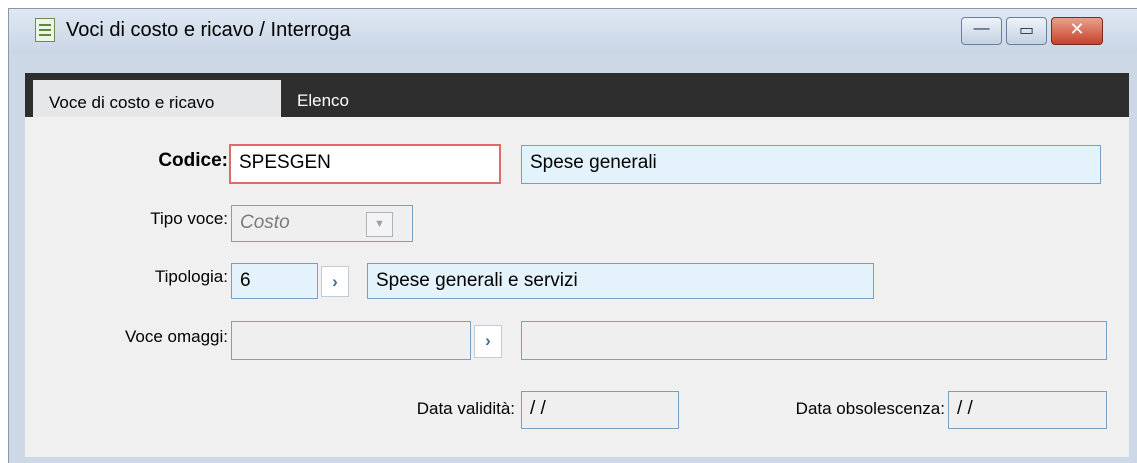 The image size is (1137, 463). I want to click on title-bar: Voci di costo e ricavo / Interroga — ▭ ✕, so click(573, 31).